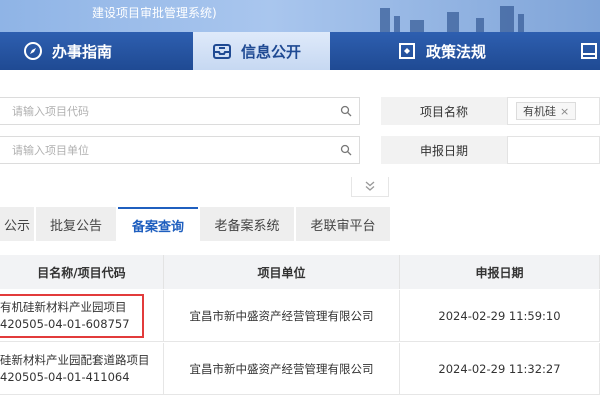 The height and width of the screenshot is (400, 600). I want to click on project-code: 420505-04-01-608757, so click(65, 324).